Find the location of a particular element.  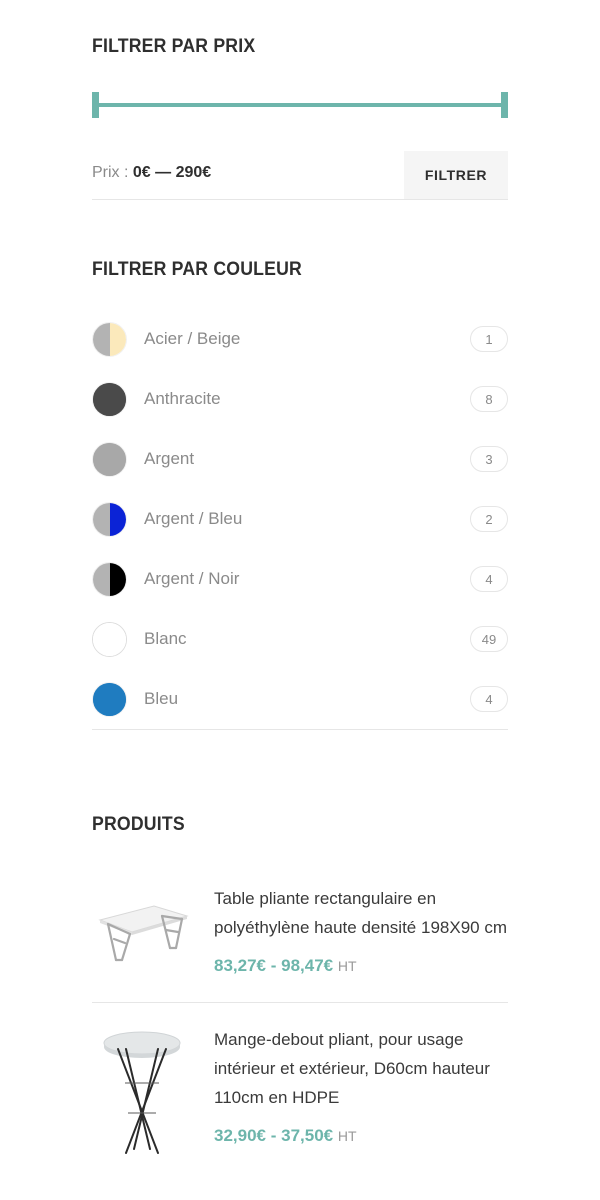

color-filter-title: FILTRER PAR COULEUR is located at coordinates (197, 269).